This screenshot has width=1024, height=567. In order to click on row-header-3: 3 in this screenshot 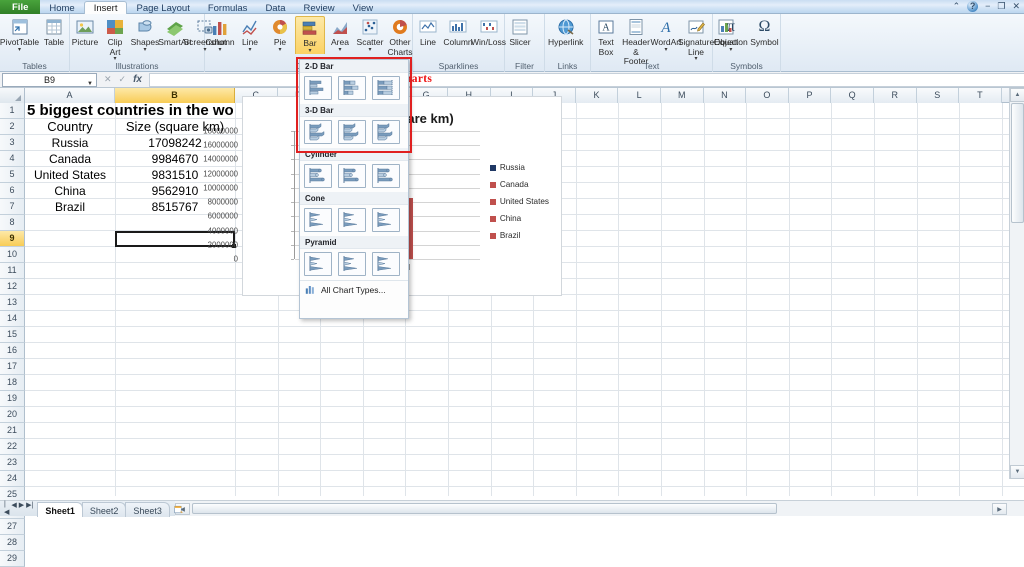, I will do `click(12, 143)`.